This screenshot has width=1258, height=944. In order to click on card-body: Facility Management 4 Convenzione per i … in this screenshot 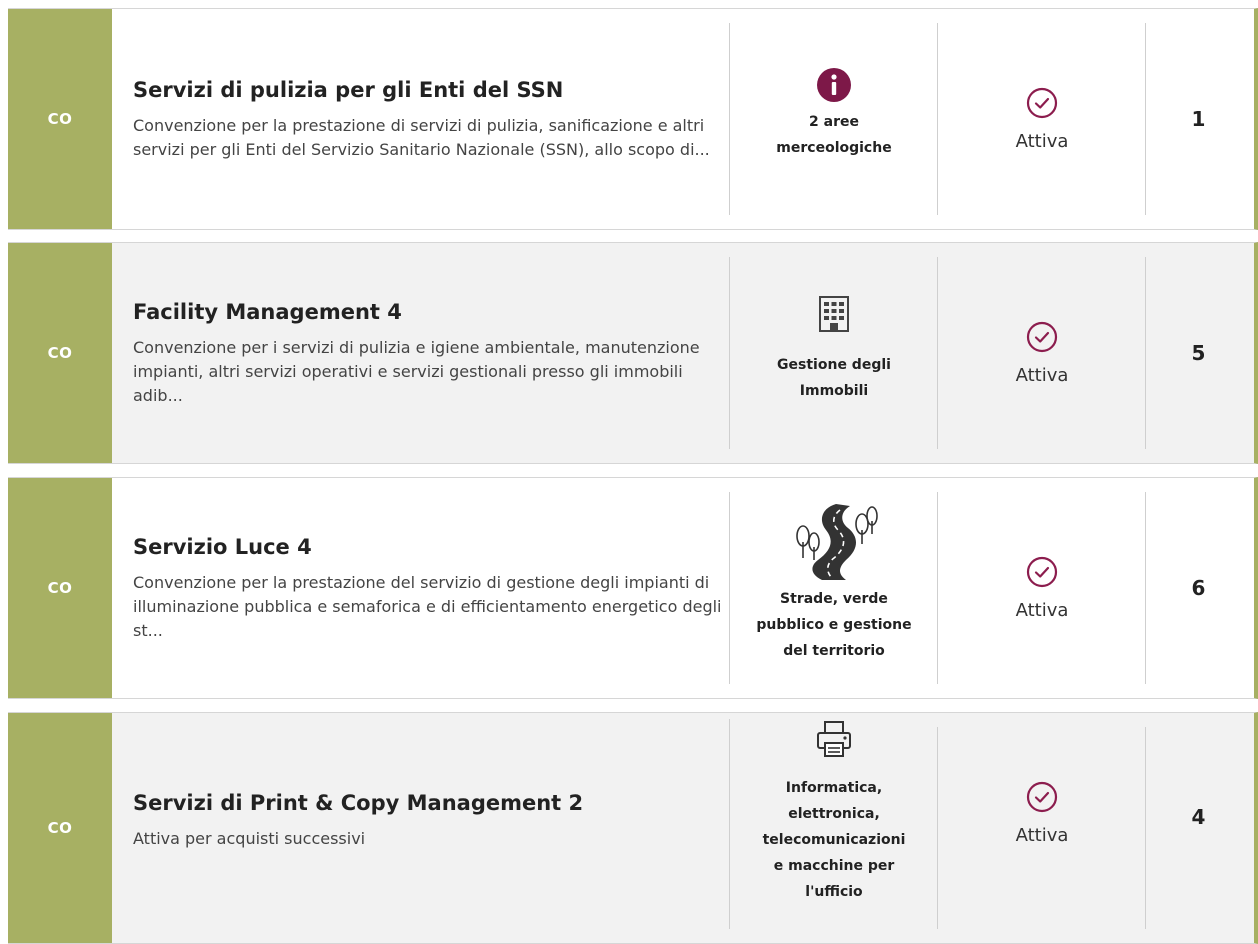, I will do `click(424, 353)`.